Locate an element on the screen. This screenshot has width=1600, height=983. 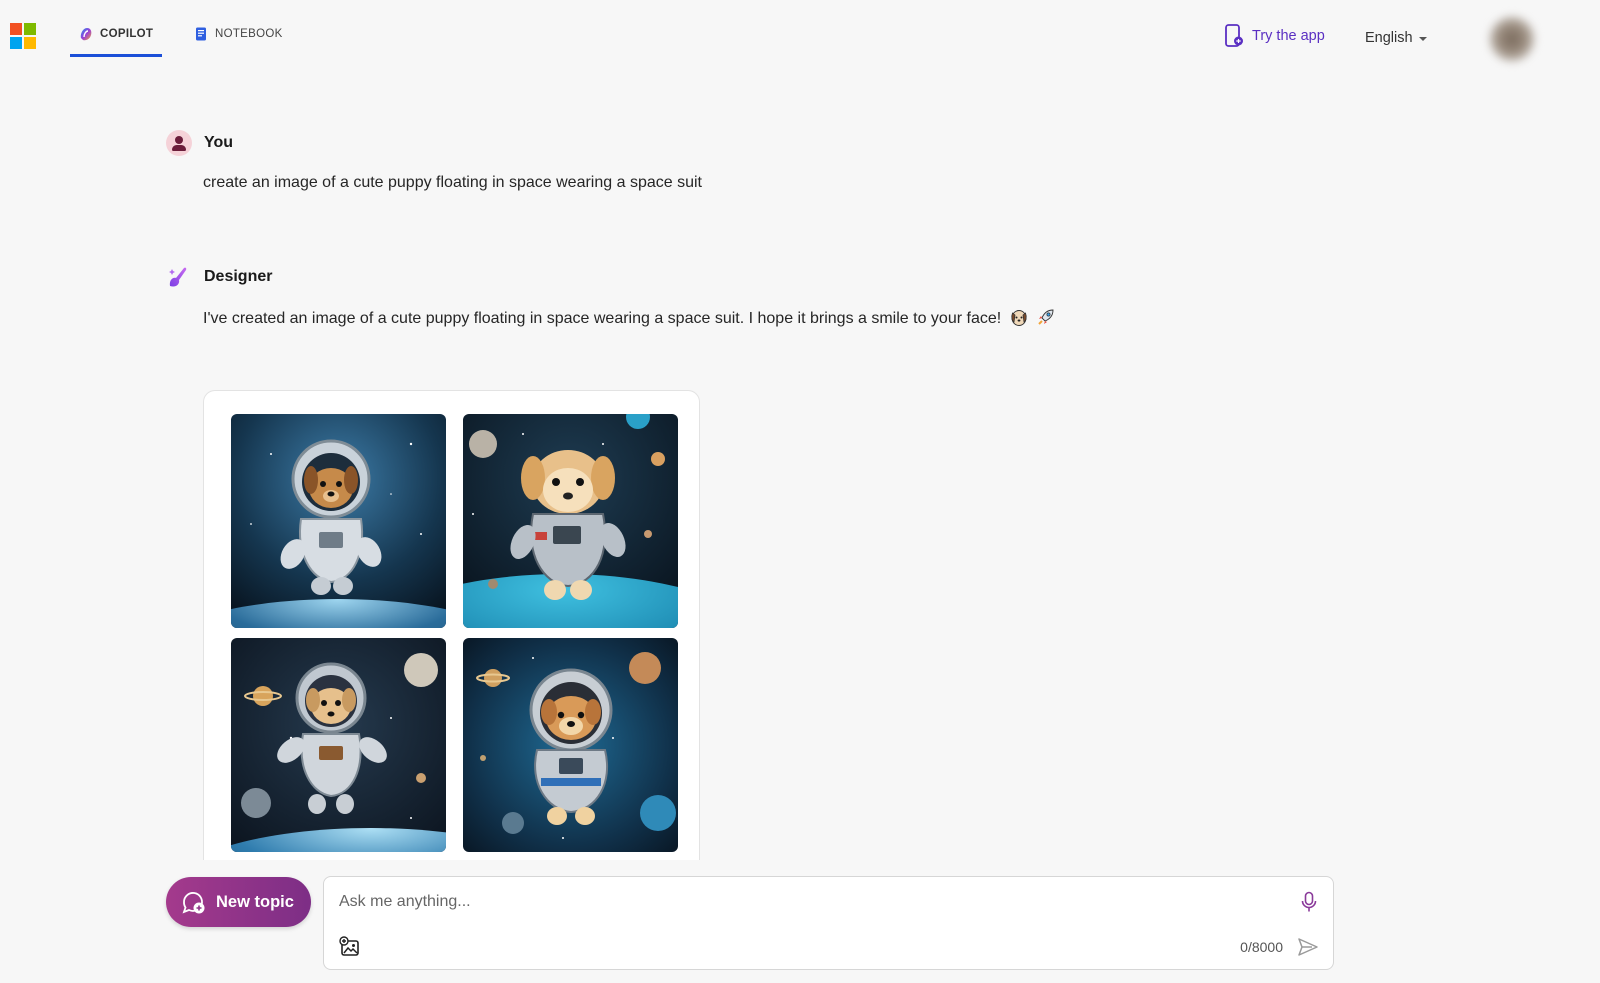
dog-face-icon is located at coordinates (1019, 318).